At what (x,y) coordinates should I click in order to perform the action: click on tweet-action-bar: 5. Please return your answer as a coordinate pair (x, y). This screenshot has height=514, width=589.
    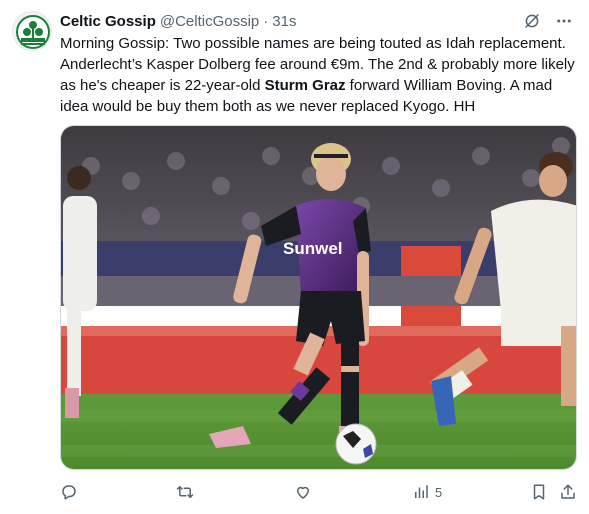
    Looking at the image, I should click on (319, 492).